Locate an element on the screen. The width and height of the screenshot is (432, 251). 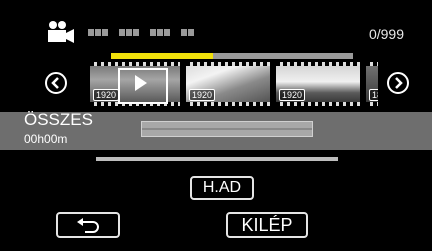
clip-counter: 0/999 is located at coordinates (386, 34).